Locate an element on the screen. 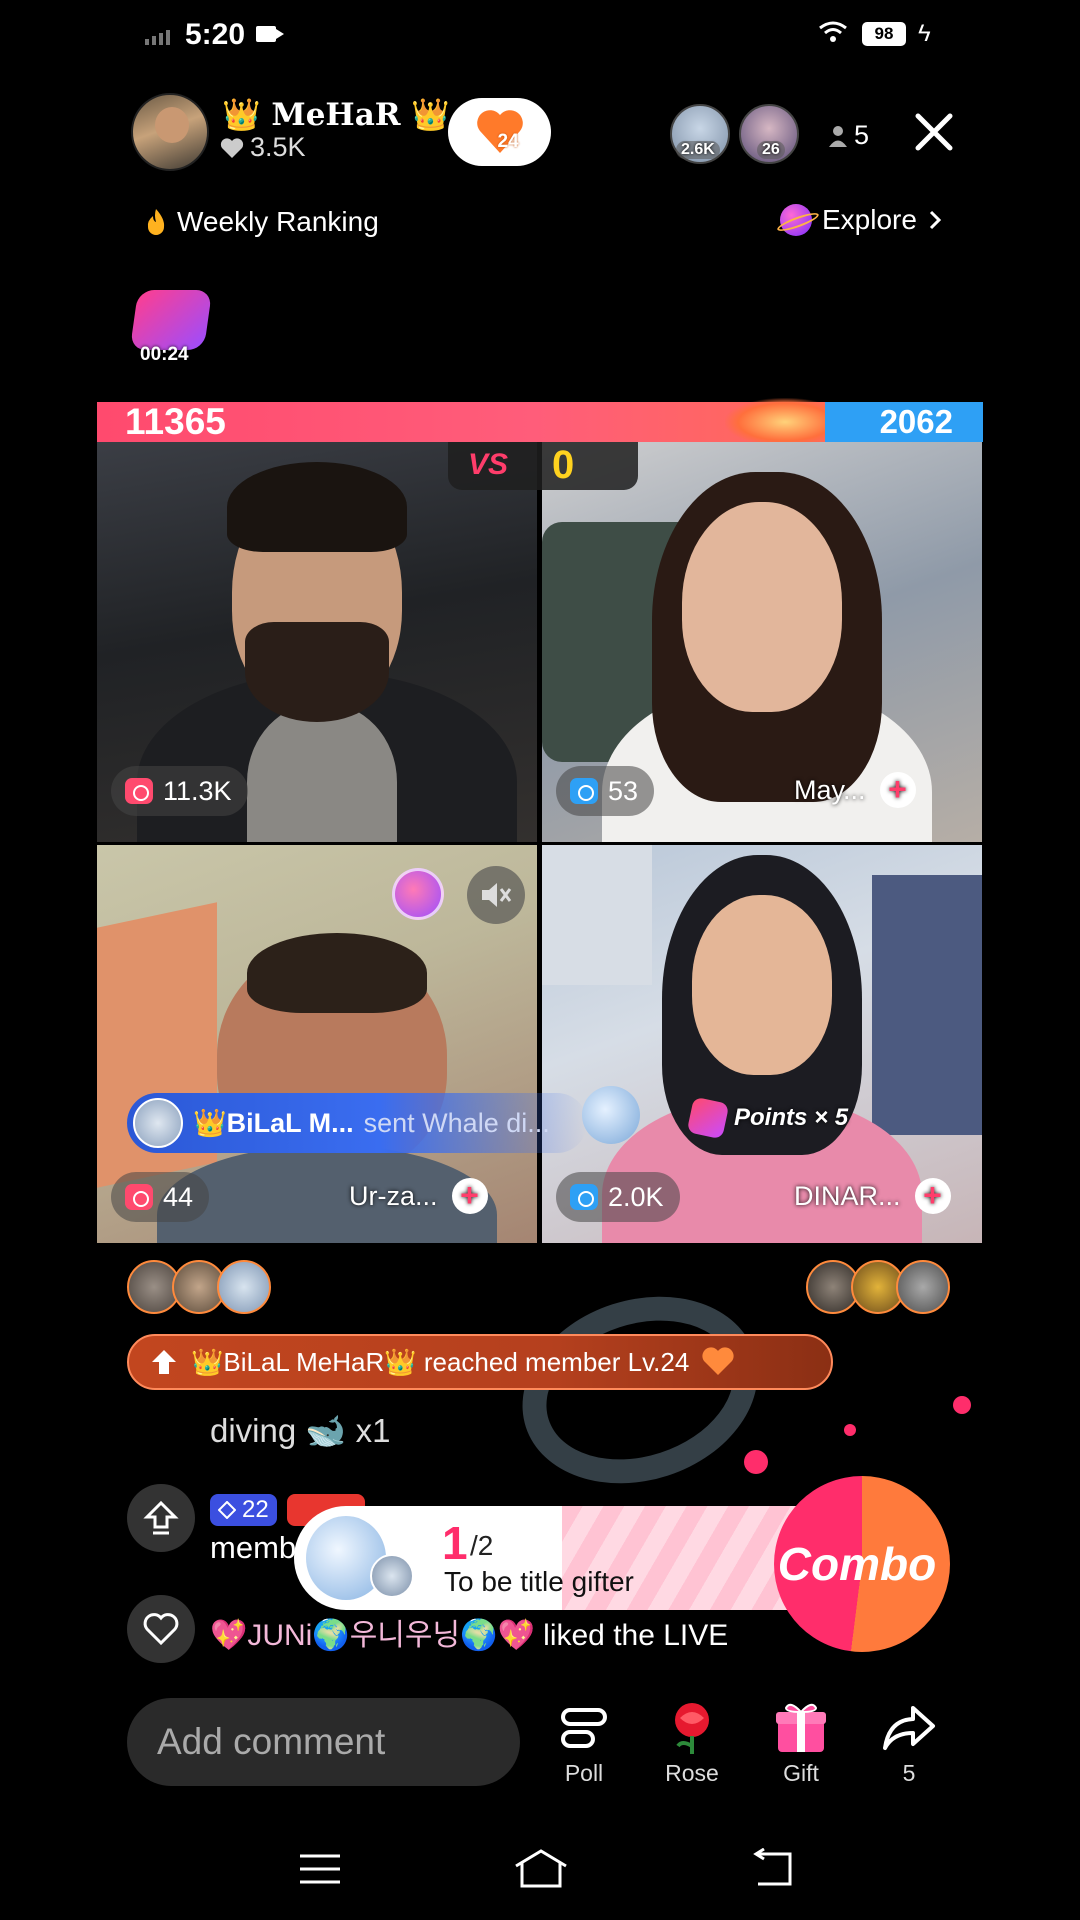 The width and height of the screenshot is (1080, 1920). member-level-text: 👑BiLaL MeHaR👑 reached member Lv.24 is located at coordinates (440, 1361).